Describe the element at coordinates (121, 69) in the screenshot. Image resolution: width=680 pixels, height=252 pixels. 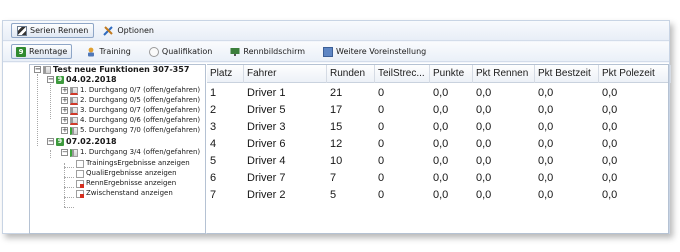
I see `tree-root-label: Test neue Funktionen 307-357` at that location.